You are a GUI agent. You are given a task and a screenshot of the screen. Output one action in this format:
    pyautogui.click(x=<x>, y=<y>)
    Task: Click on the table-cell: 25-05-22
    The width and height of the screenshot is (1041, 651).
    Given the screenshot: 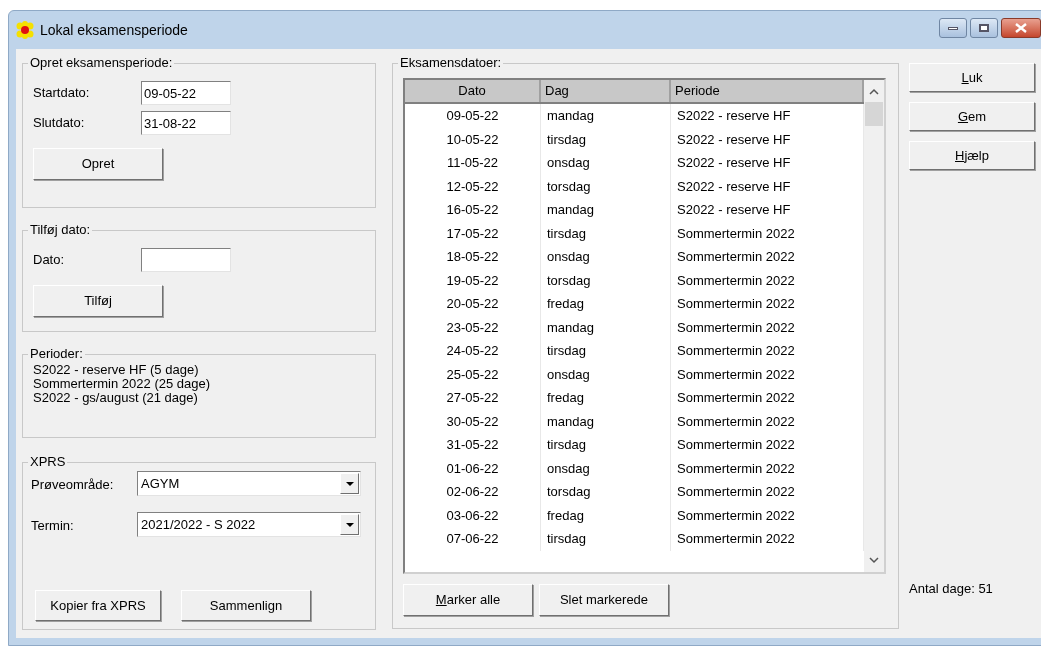 What is the action you would take?
    pyautogui.click(x=473, y=374)
    